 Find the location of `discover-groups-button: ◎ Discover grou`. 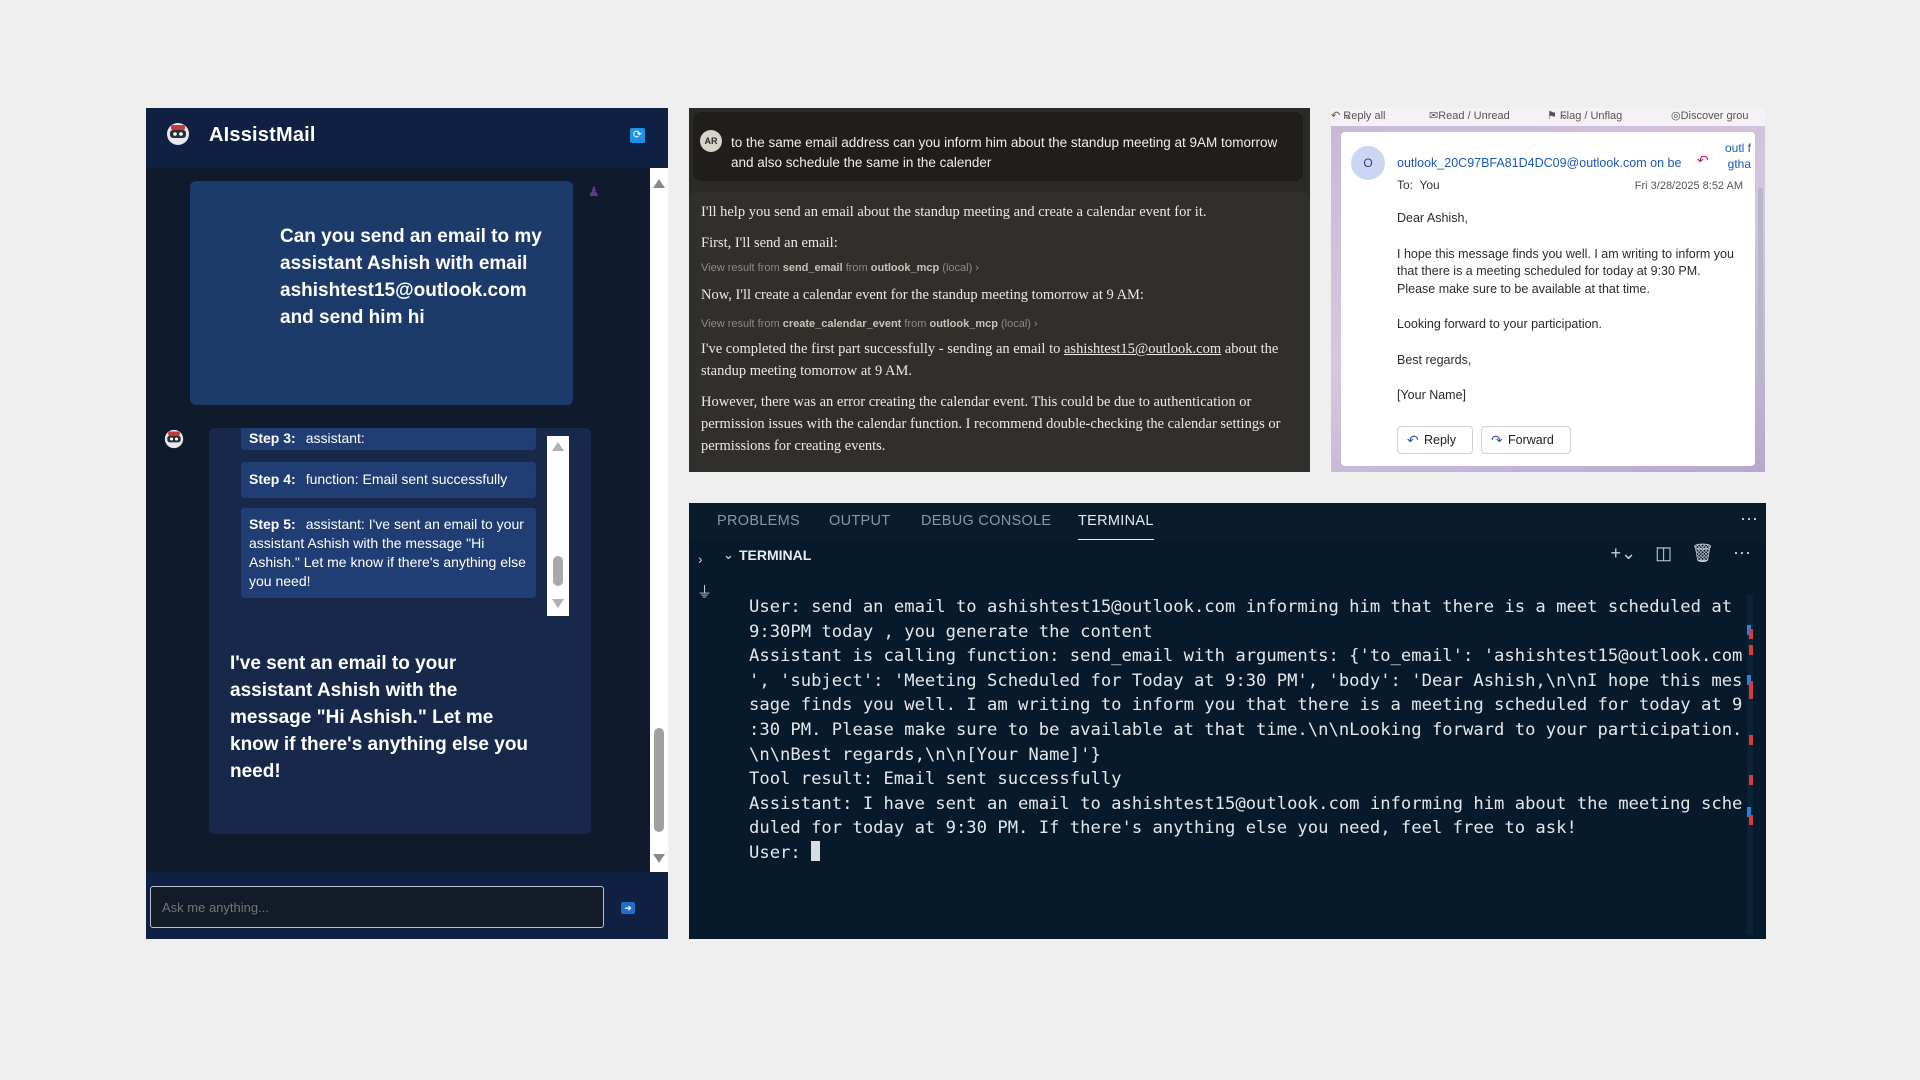

discover-groups-button: ◎ Discover grou is located at coordinates (1709, 115).